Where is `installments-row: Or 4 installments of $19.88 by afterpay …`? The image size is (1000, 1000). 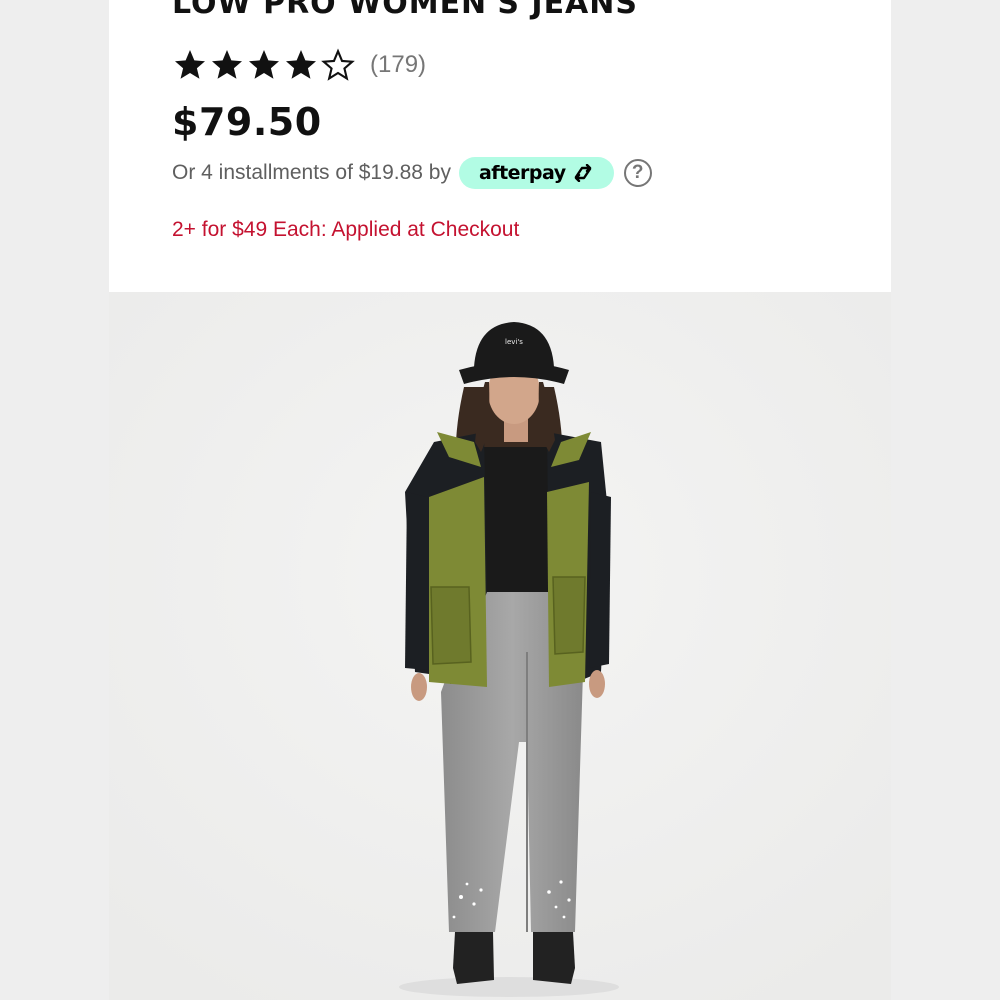 installments-row: Or 4 installments of $19.88 by afterpay … is located at coordinates (412, 173).